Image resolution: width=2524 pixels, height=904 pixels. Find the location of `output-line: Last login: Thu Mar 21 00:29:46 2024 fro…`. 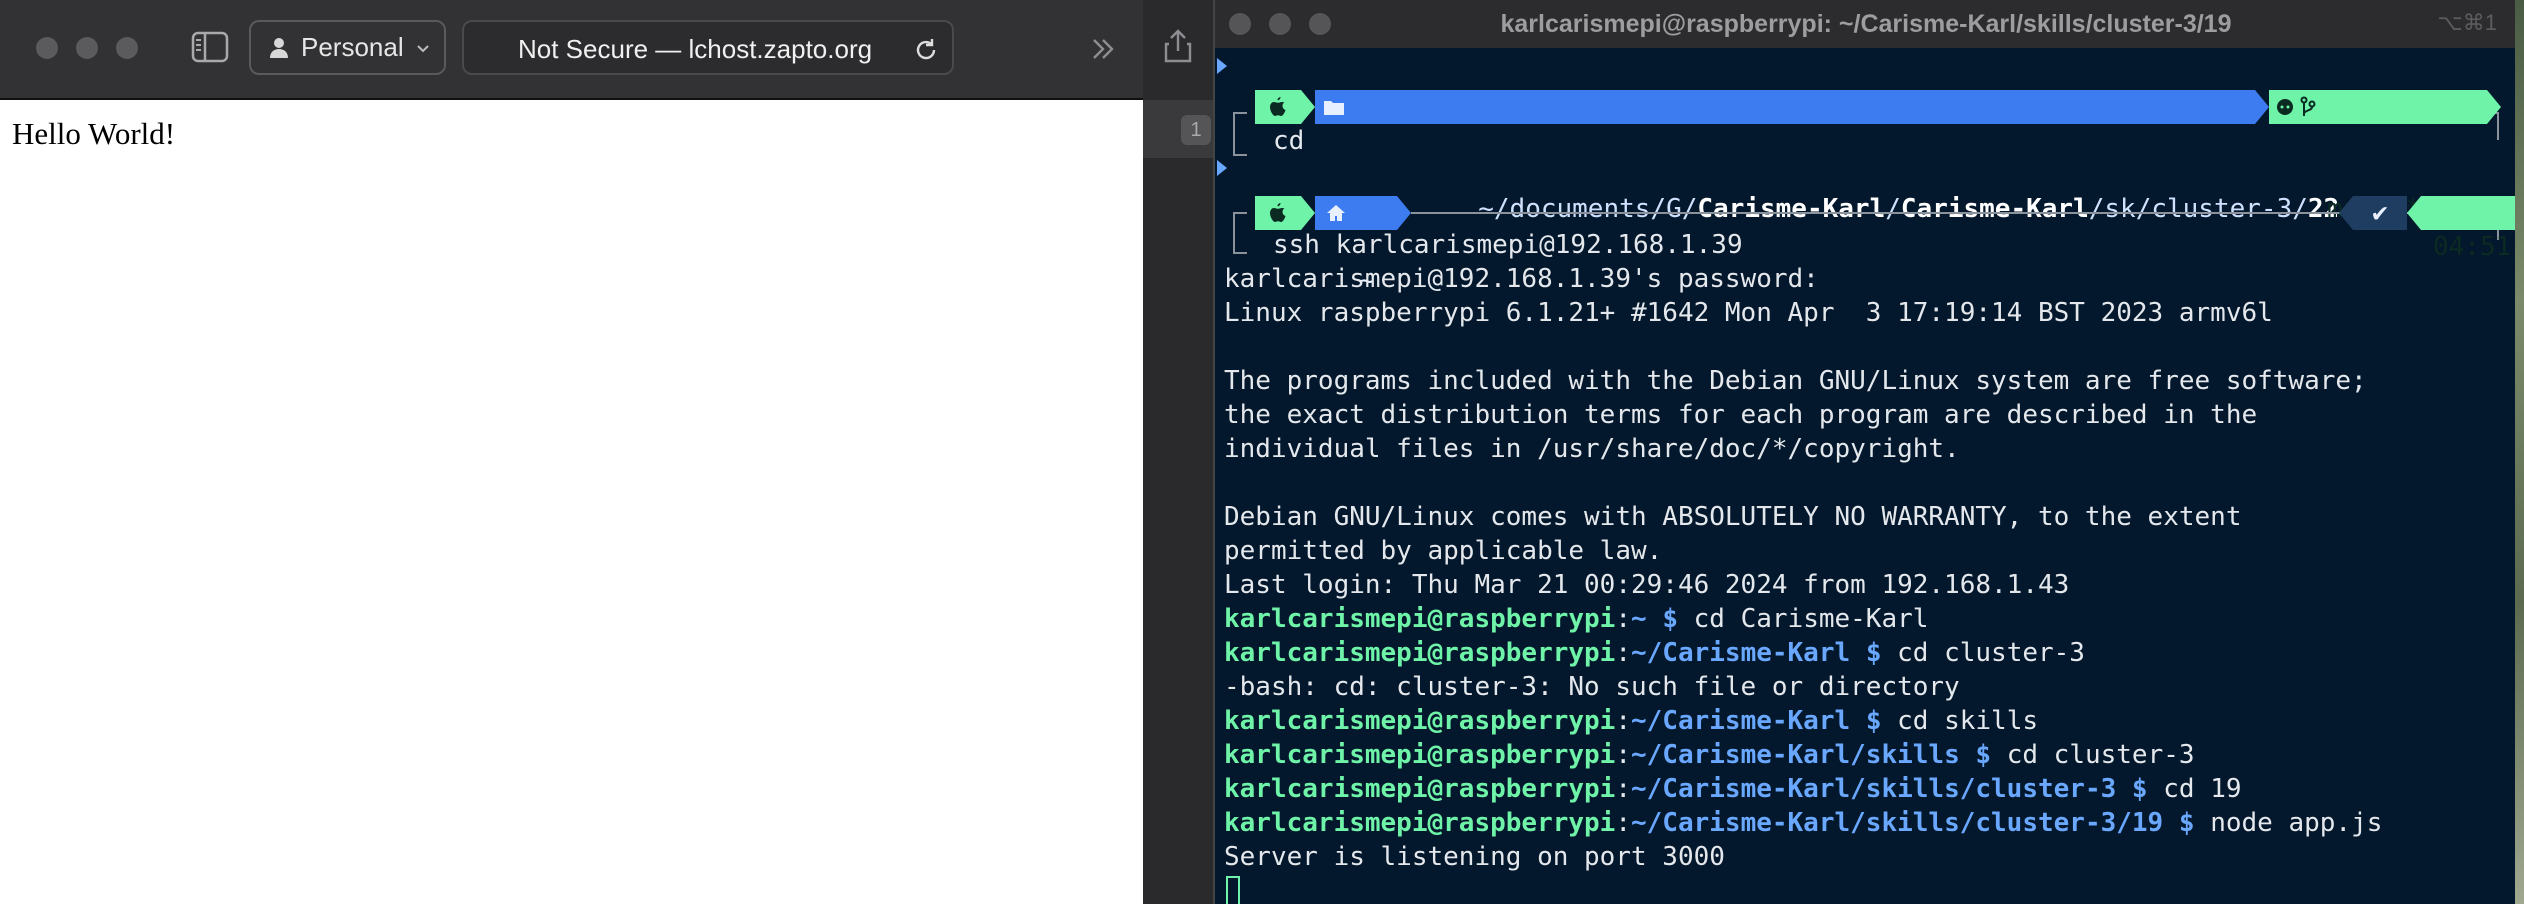

output-line: Last login: Thu Mar 21 00:29:46 2024 fro… is located at coordinates (1647, 585).